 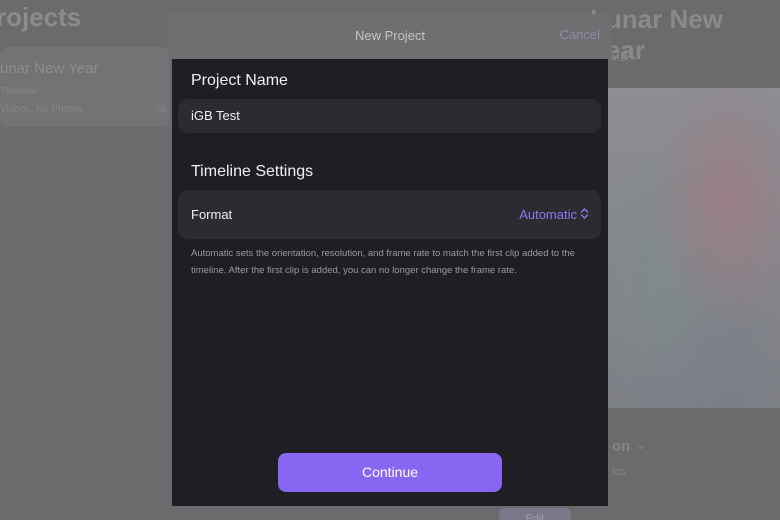 I want to click on project-thumbnail, so click(x=693, y=248).